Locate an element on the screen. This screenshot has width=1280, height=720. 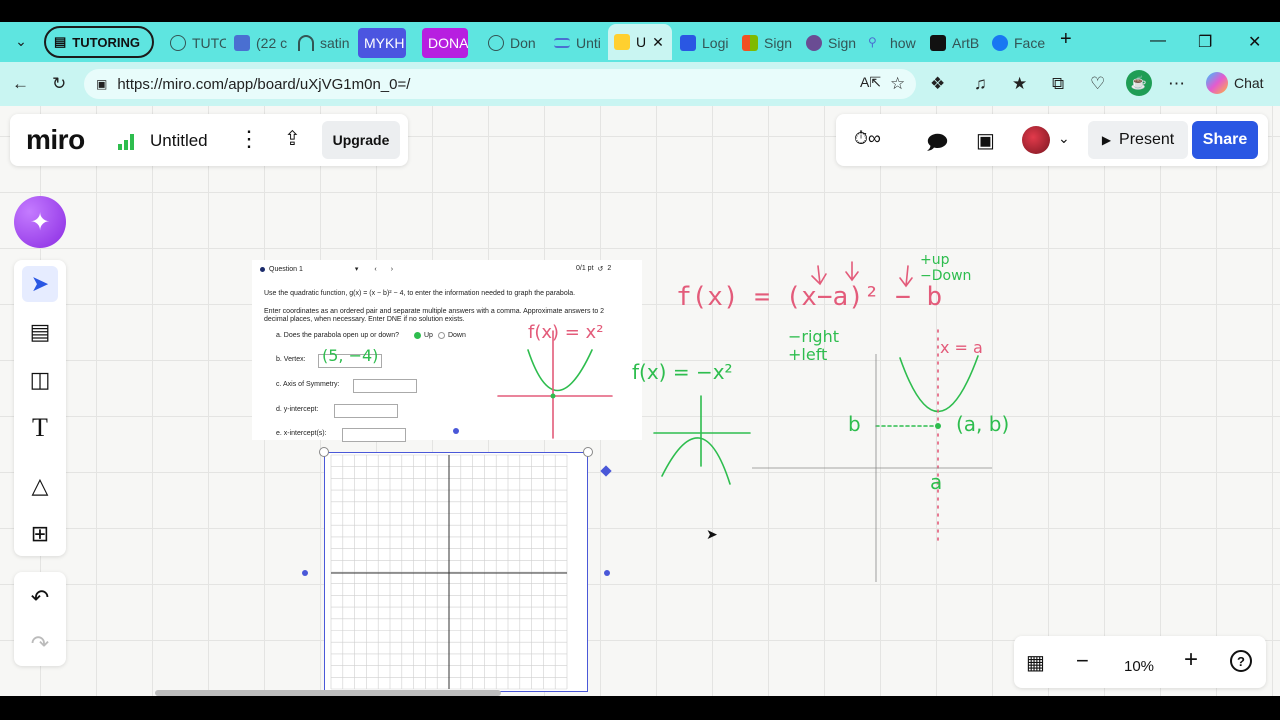
browser-tab: (22 c is located at coordinates (259, 43).